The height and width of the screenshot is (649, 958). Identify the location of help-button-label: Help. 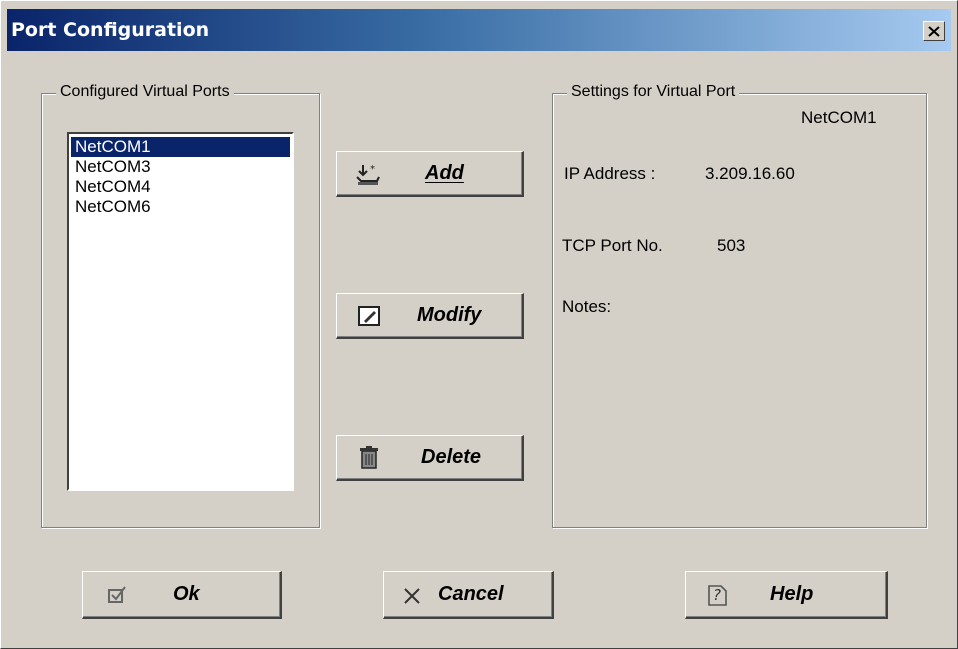
(792, 594).